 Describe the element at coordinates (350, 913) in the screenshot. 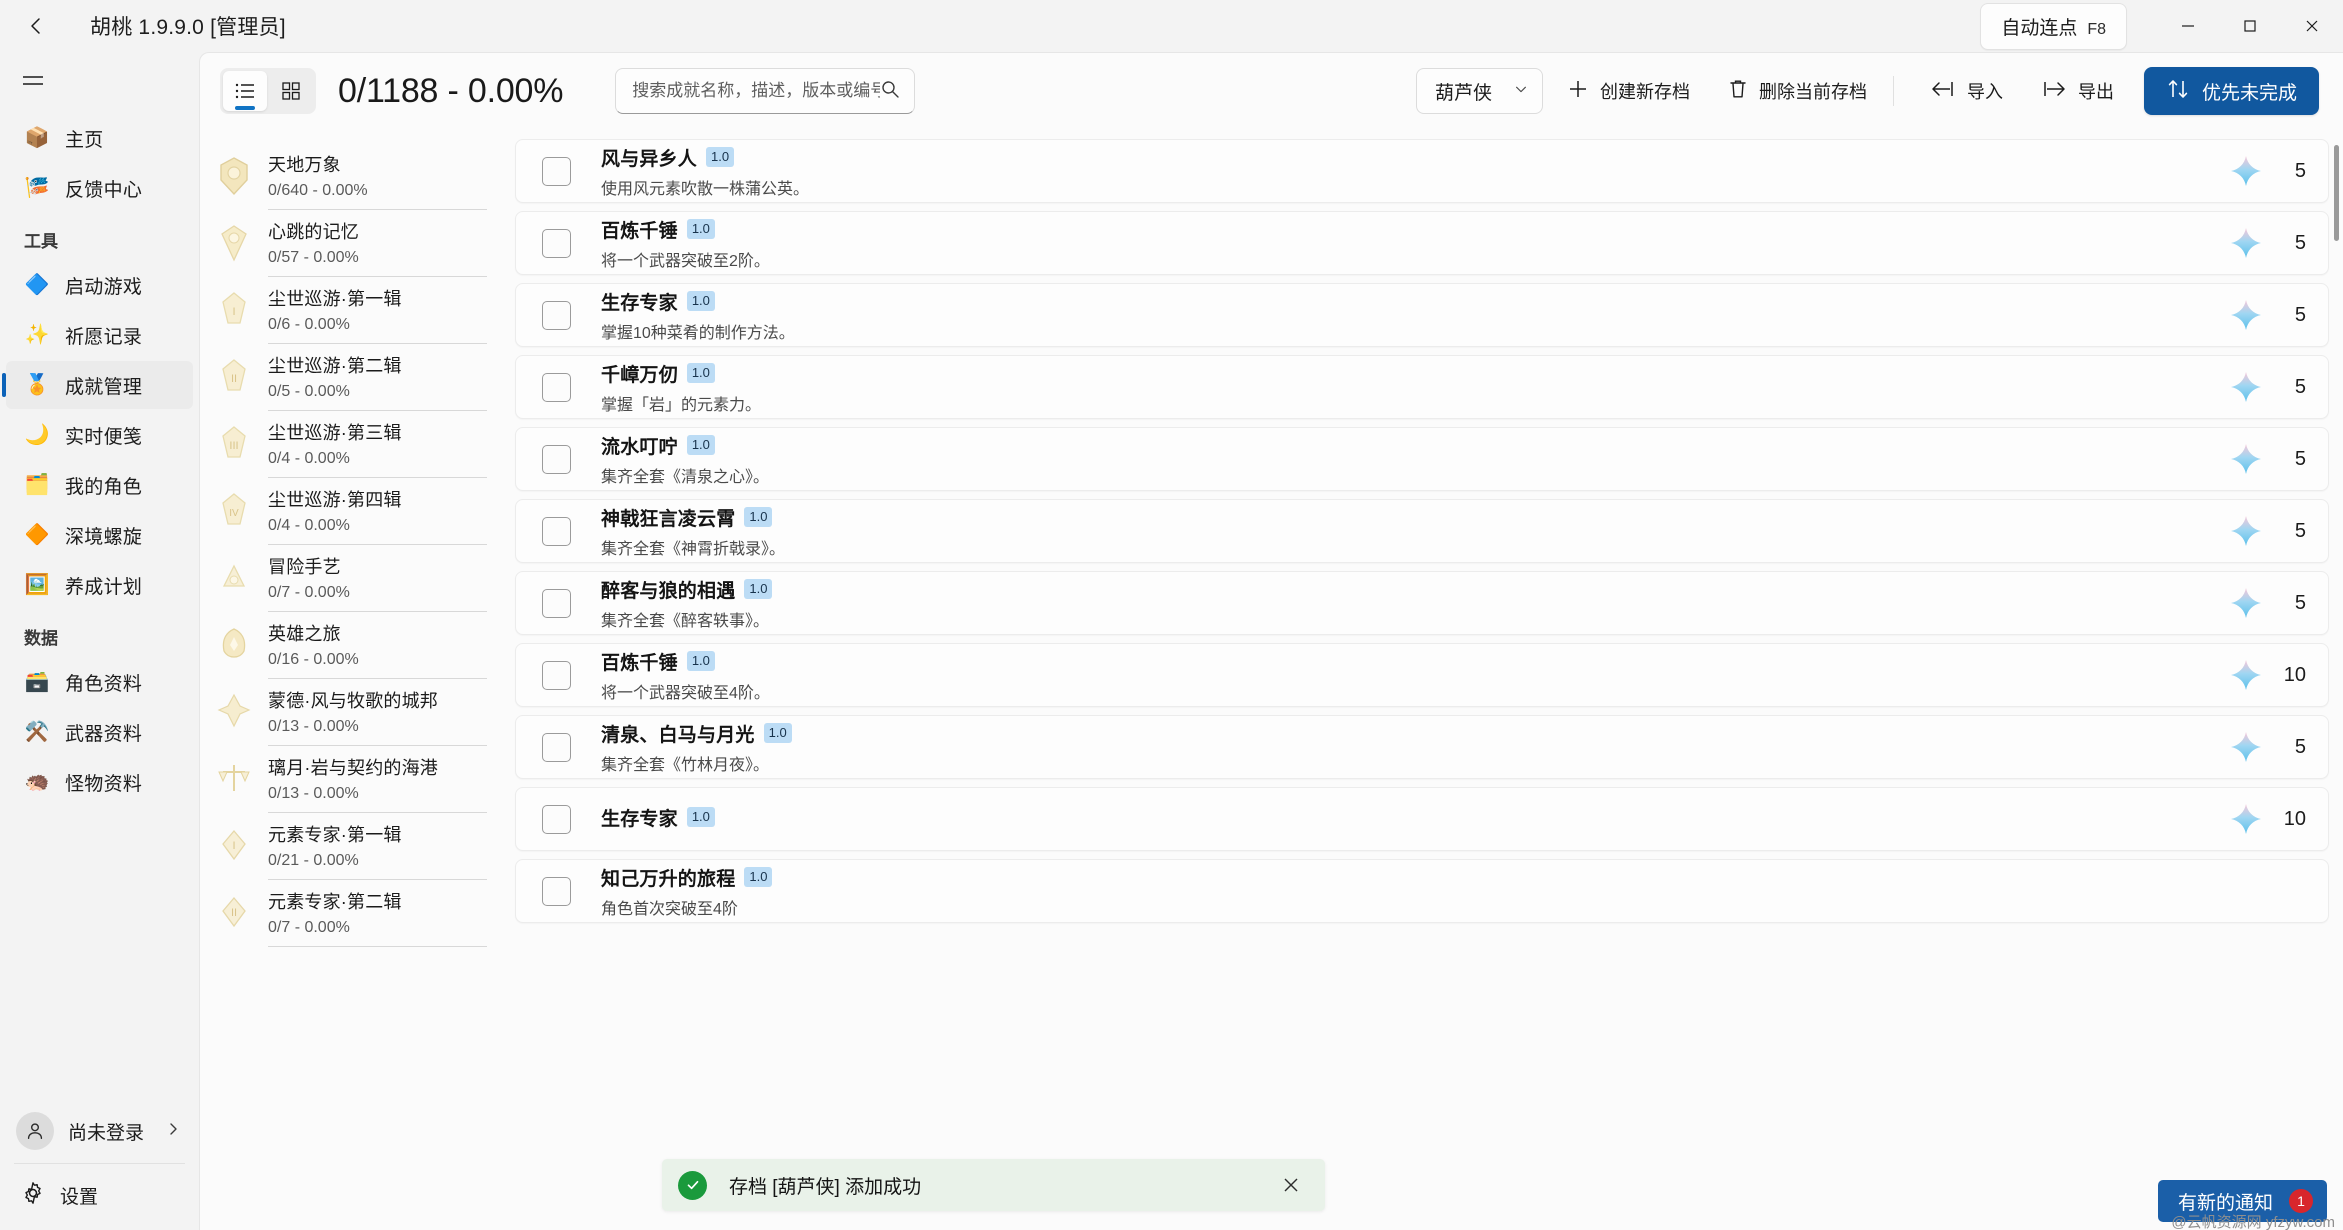

I see `category-item: II 元素专家·第二辑 0/7 - 0.00%` at that location.